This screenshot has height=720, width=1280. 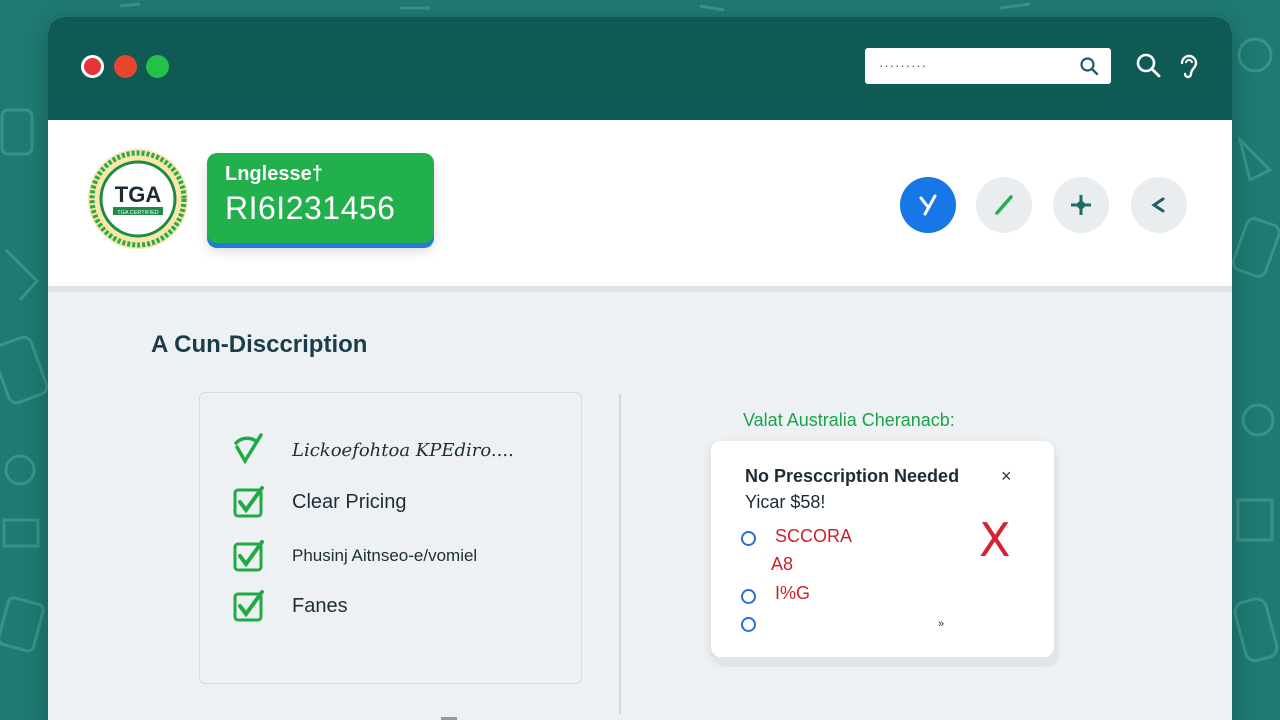 What do you see at coordinates (793, 593) in the screenshot?
I see `option-label: I%G` at bounding box center [793, 593].